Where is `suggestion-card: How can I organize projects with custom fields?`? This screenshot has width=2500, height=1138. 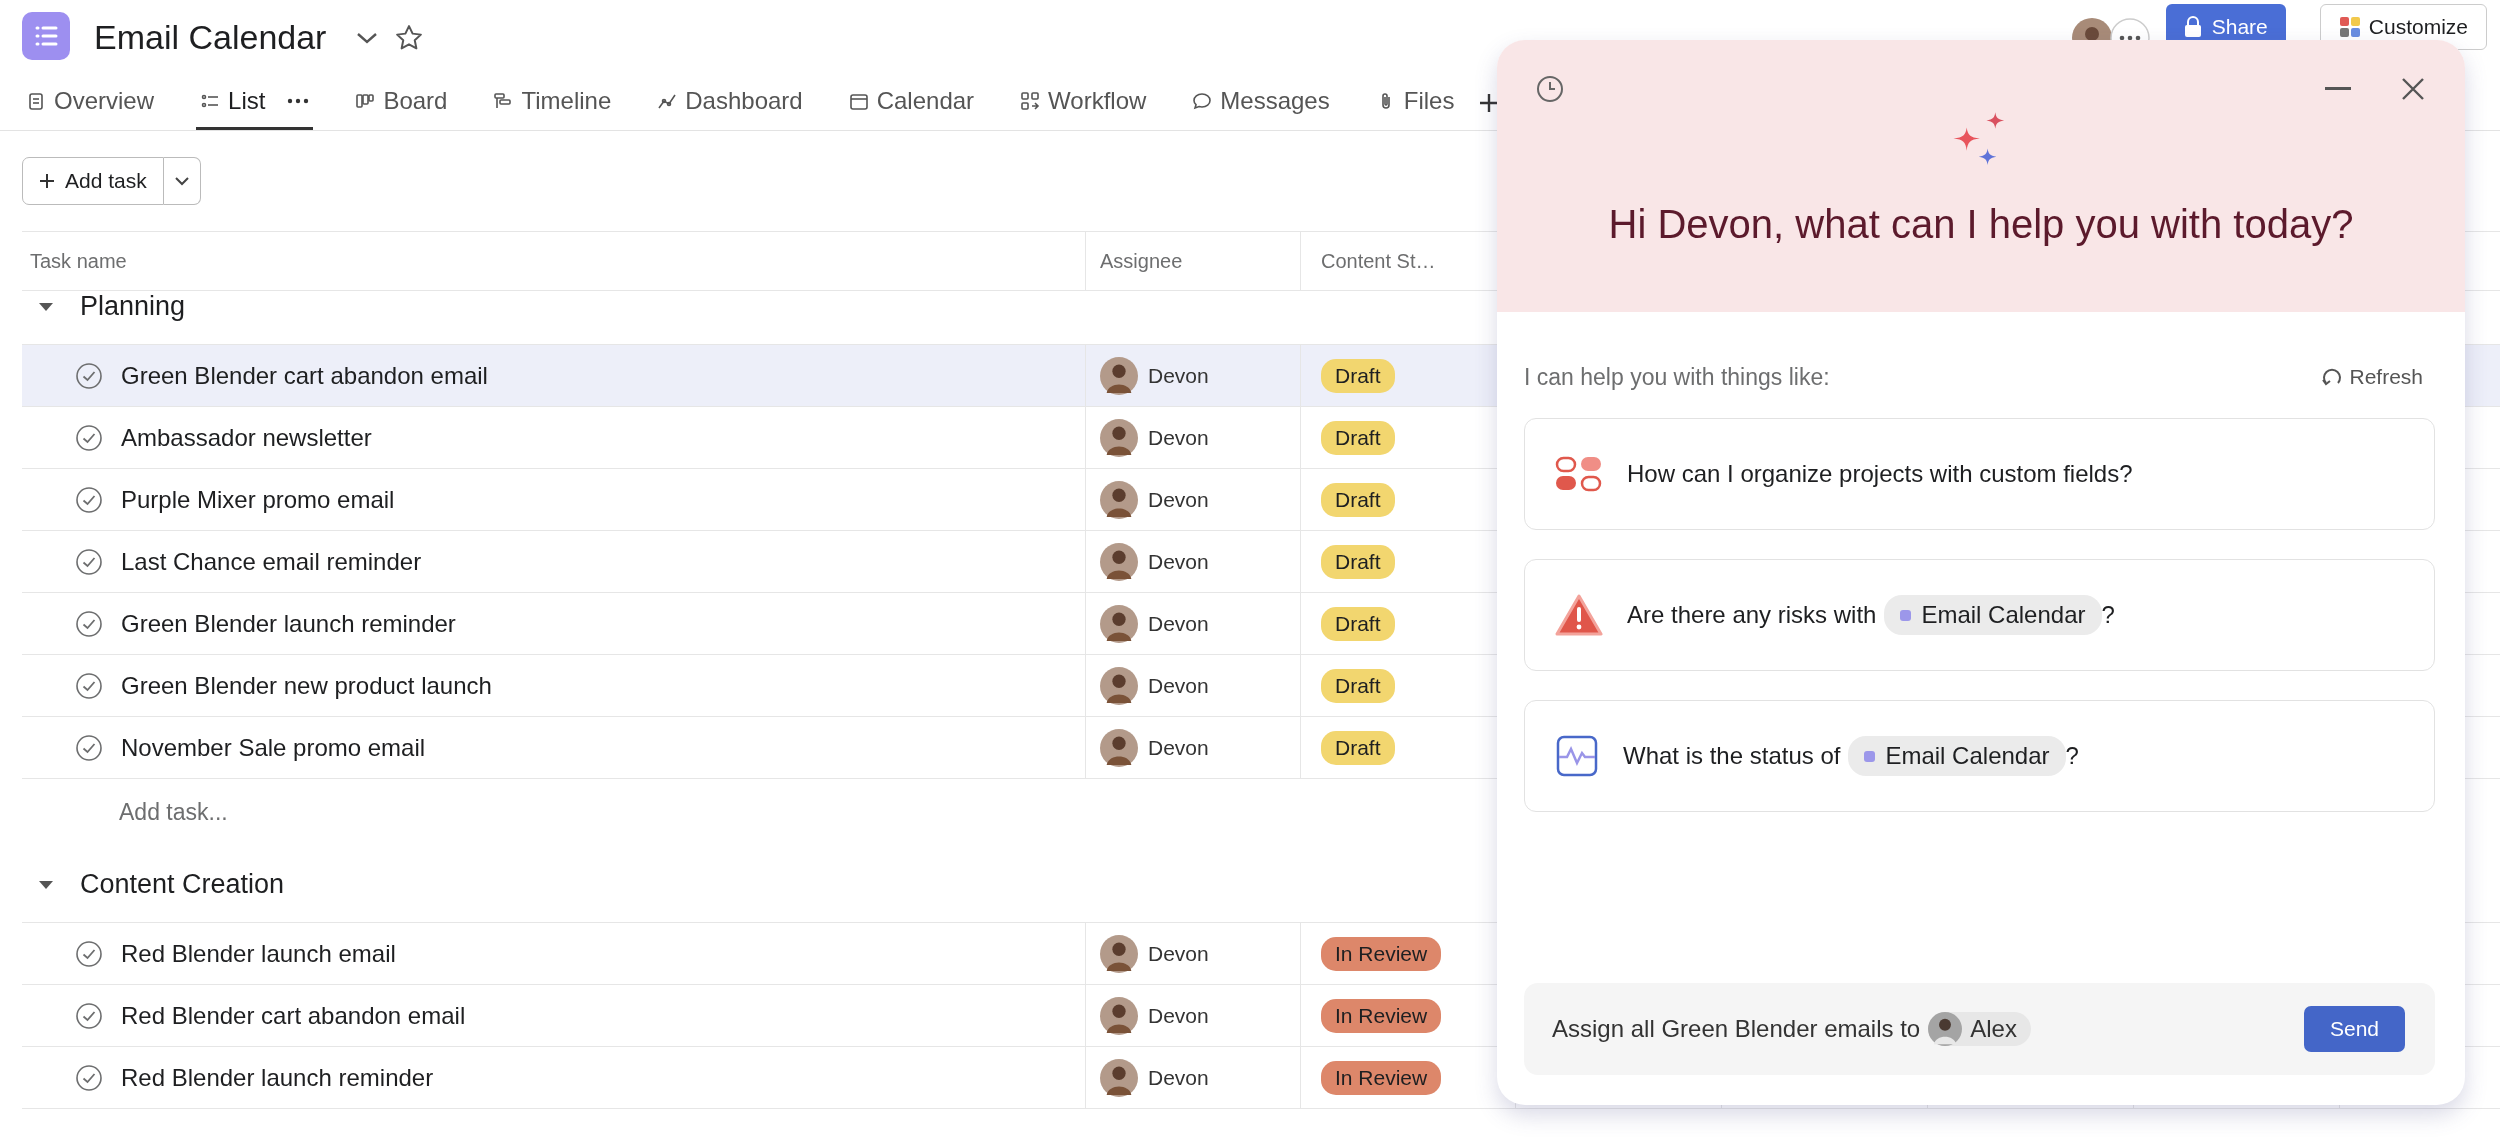 suggestion-card: How can I organize projects with custom fields? is located at coordinates (1979, 474).